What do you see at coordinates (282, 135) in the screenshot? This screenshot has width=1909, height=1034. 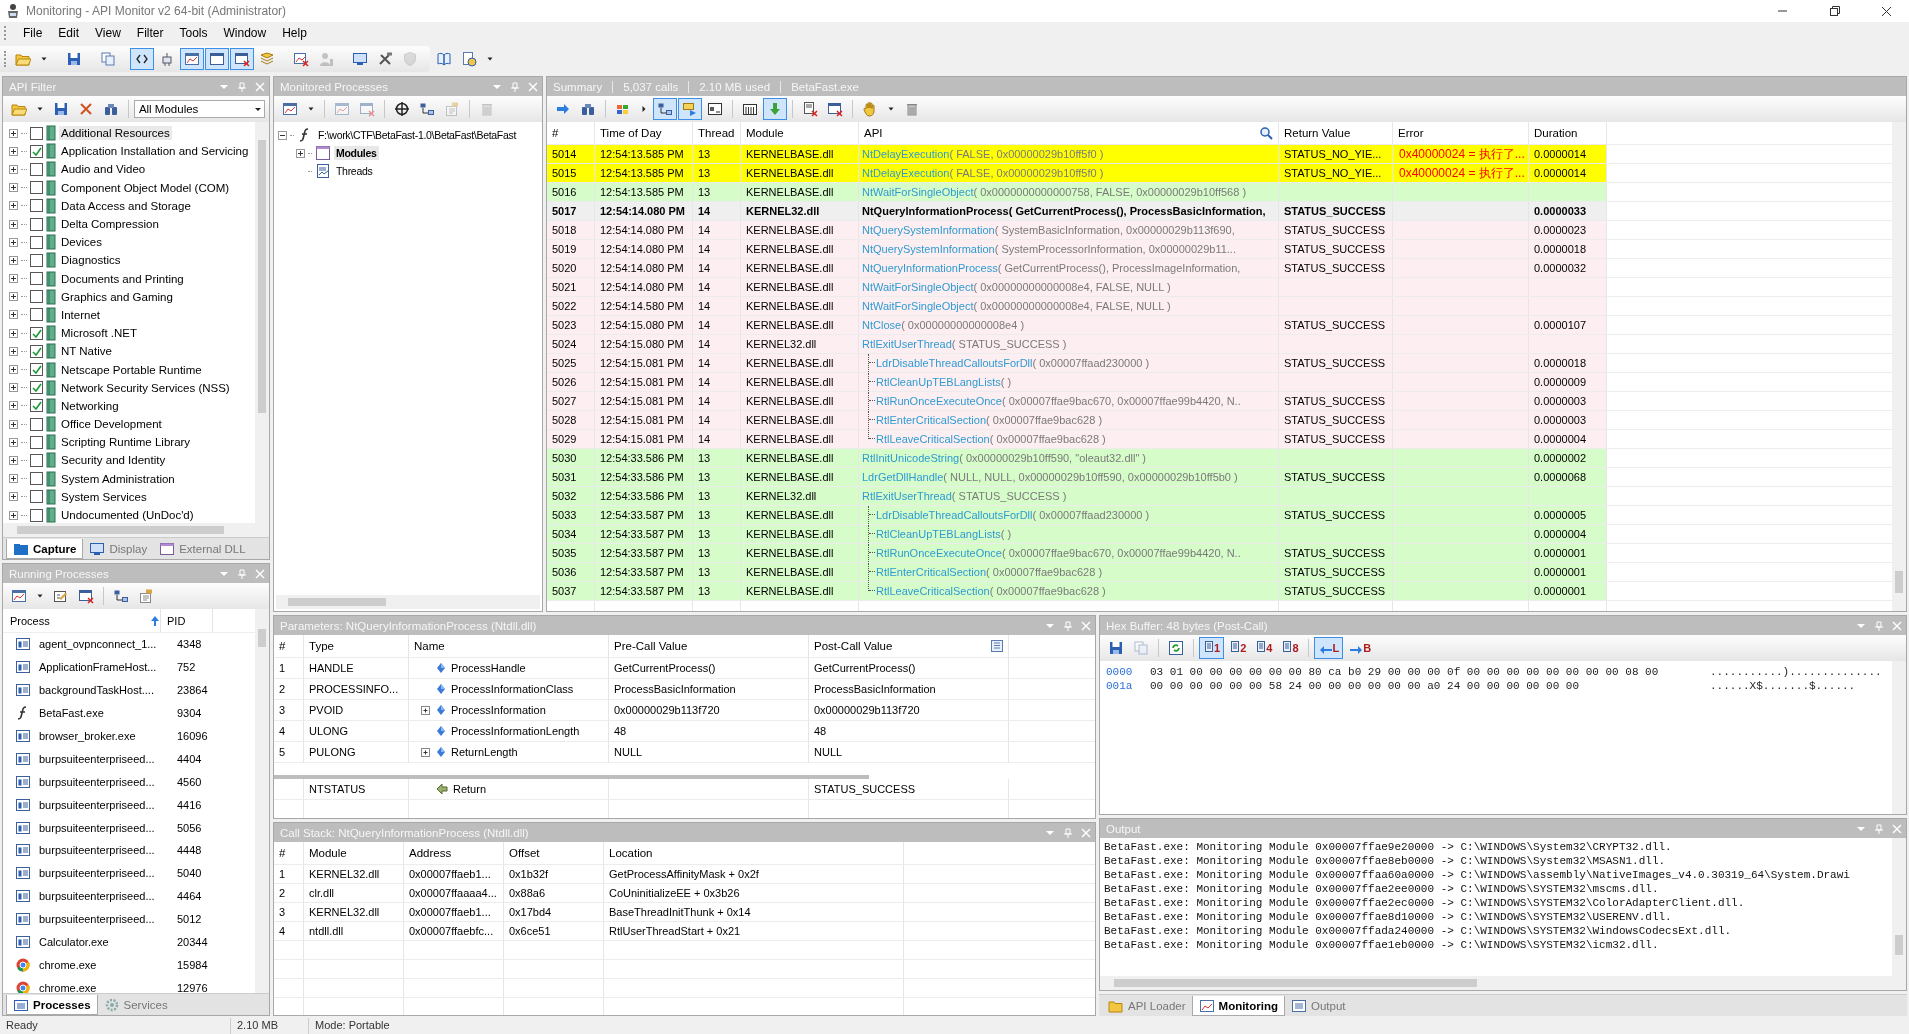 I see `collapse-icon` at bounding box center [282, 135].